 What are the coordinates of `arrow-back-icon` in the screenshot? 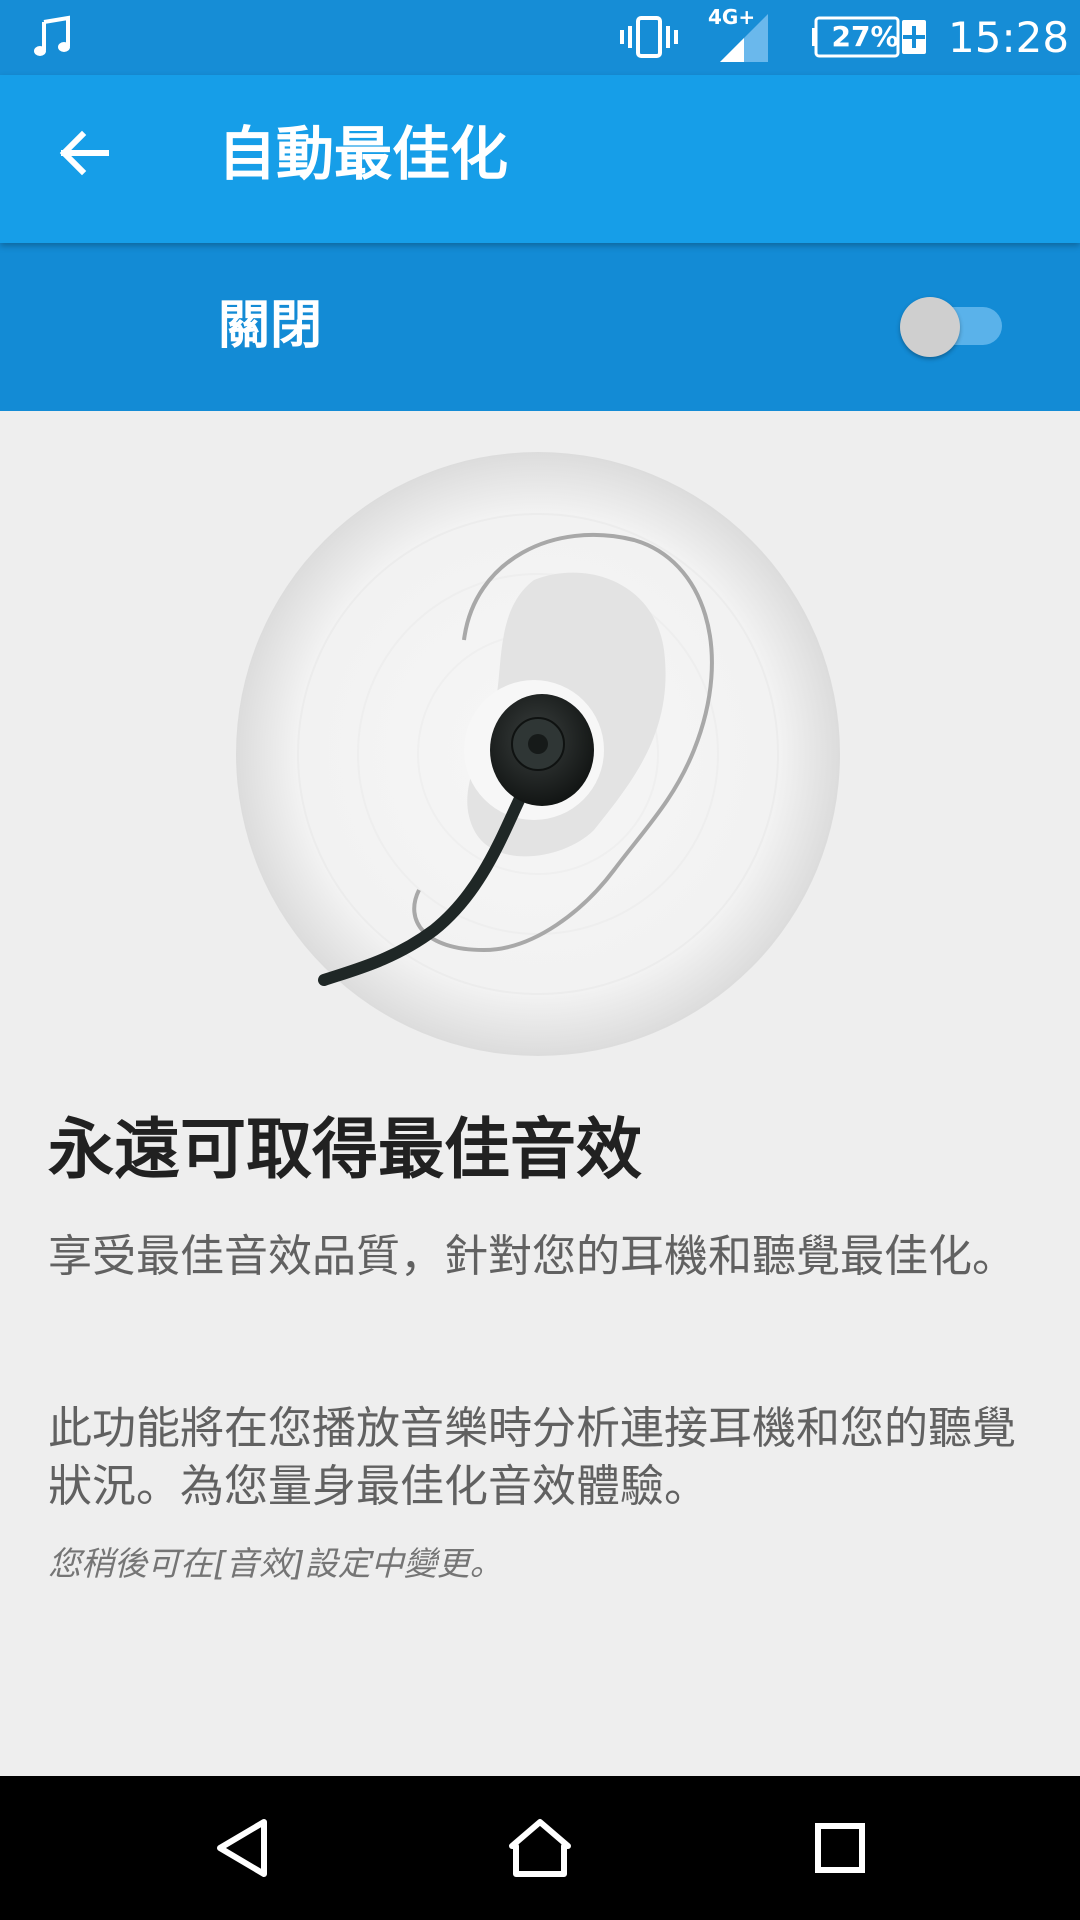 It's located at (84, 153).